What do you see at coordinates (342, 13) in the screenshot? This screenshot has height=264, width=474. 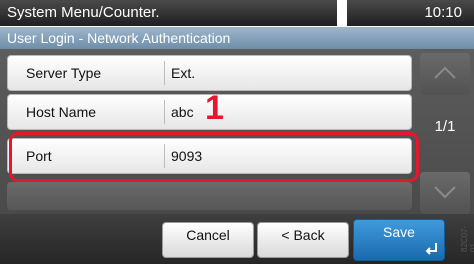 I see `title-separator` at bounding box center [342, 13].